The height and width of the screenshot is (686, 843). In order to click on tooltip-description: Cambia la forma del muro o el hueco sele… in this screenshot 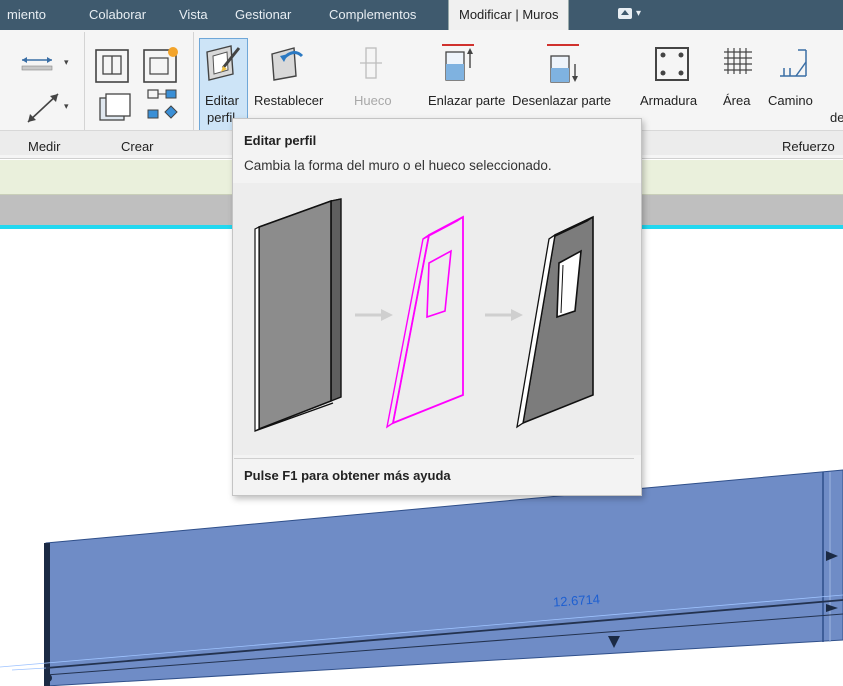, I will do `click(398, 165)`.